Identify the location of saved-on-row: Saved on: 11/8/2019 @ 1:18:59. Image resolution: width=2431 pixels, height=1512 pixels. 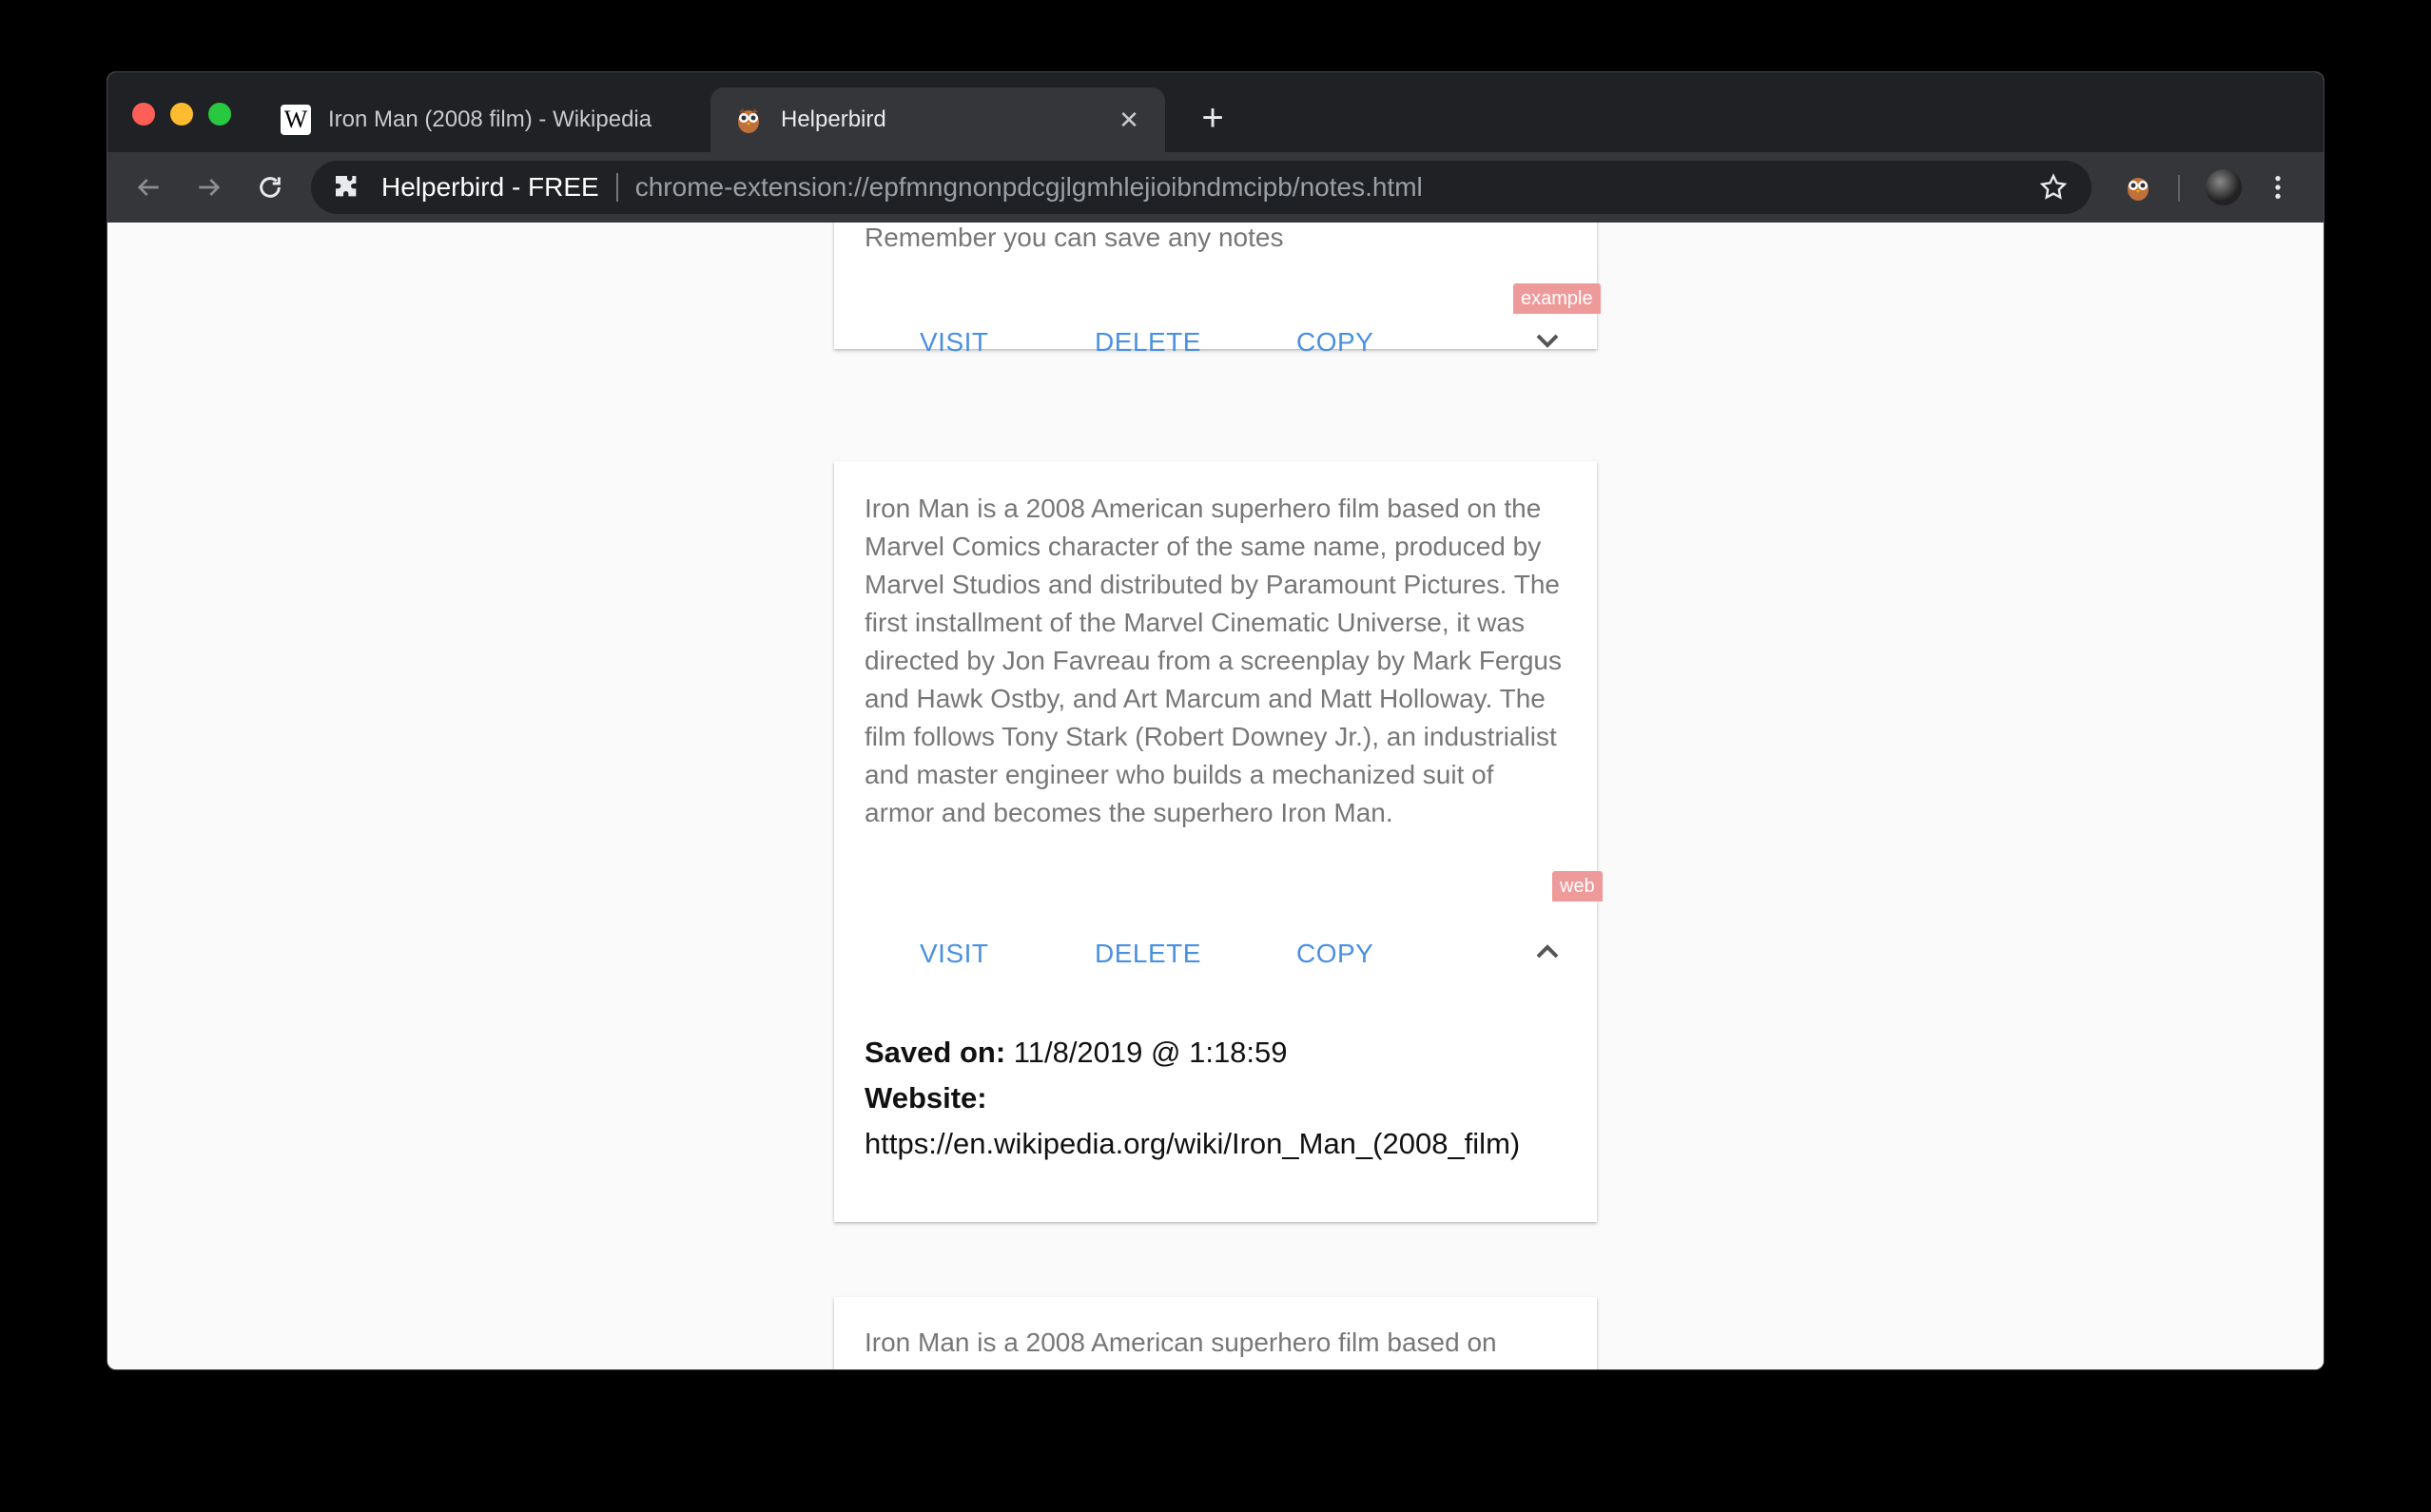
(1215, 1053).